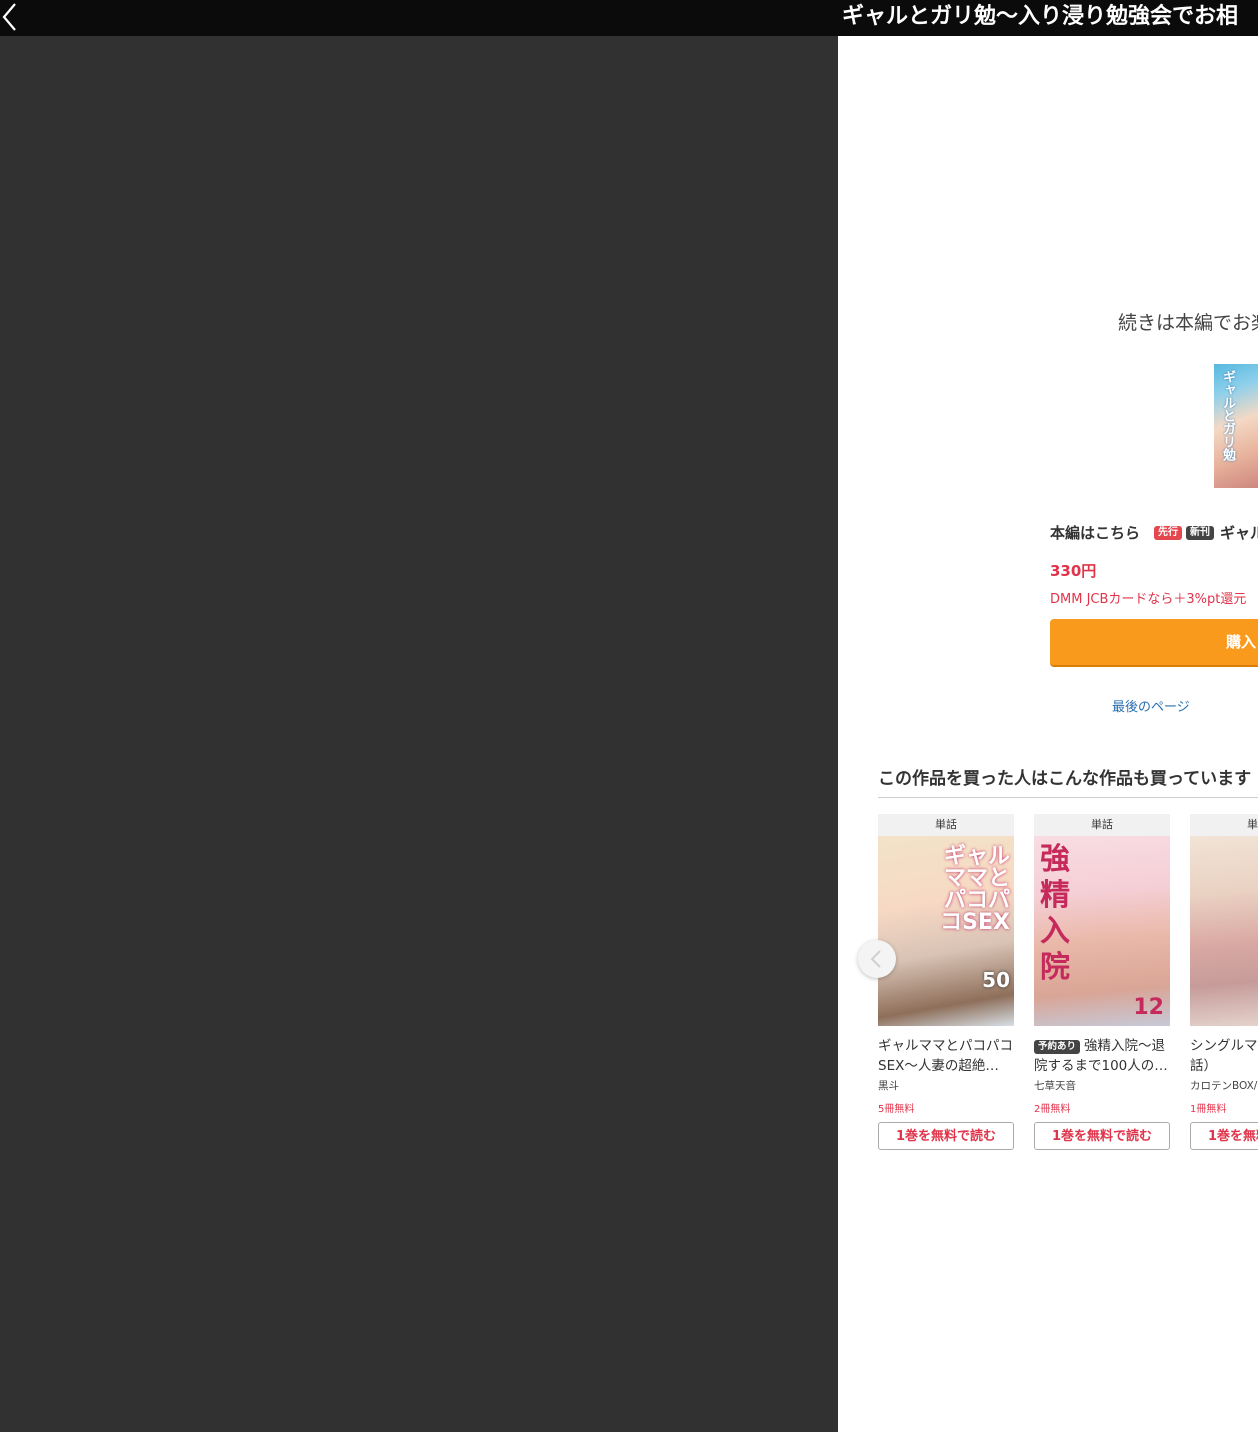 The image size is (1258, 1432). I want to click on main-work-price: 330円, so click(1073, 571).